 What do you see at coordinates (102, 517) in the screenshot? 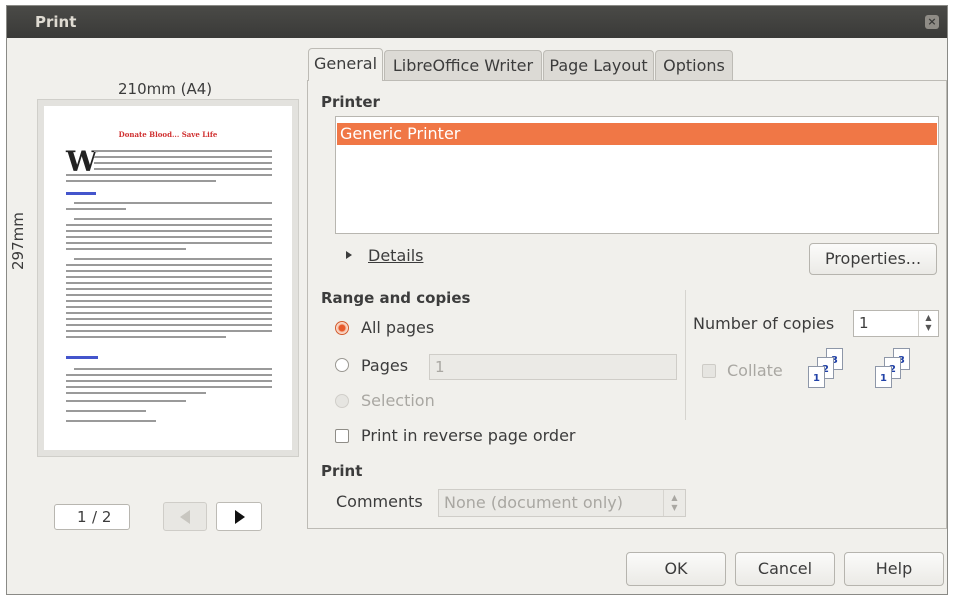
I see `total-pages: / 2` at bounding box center [102, 517].